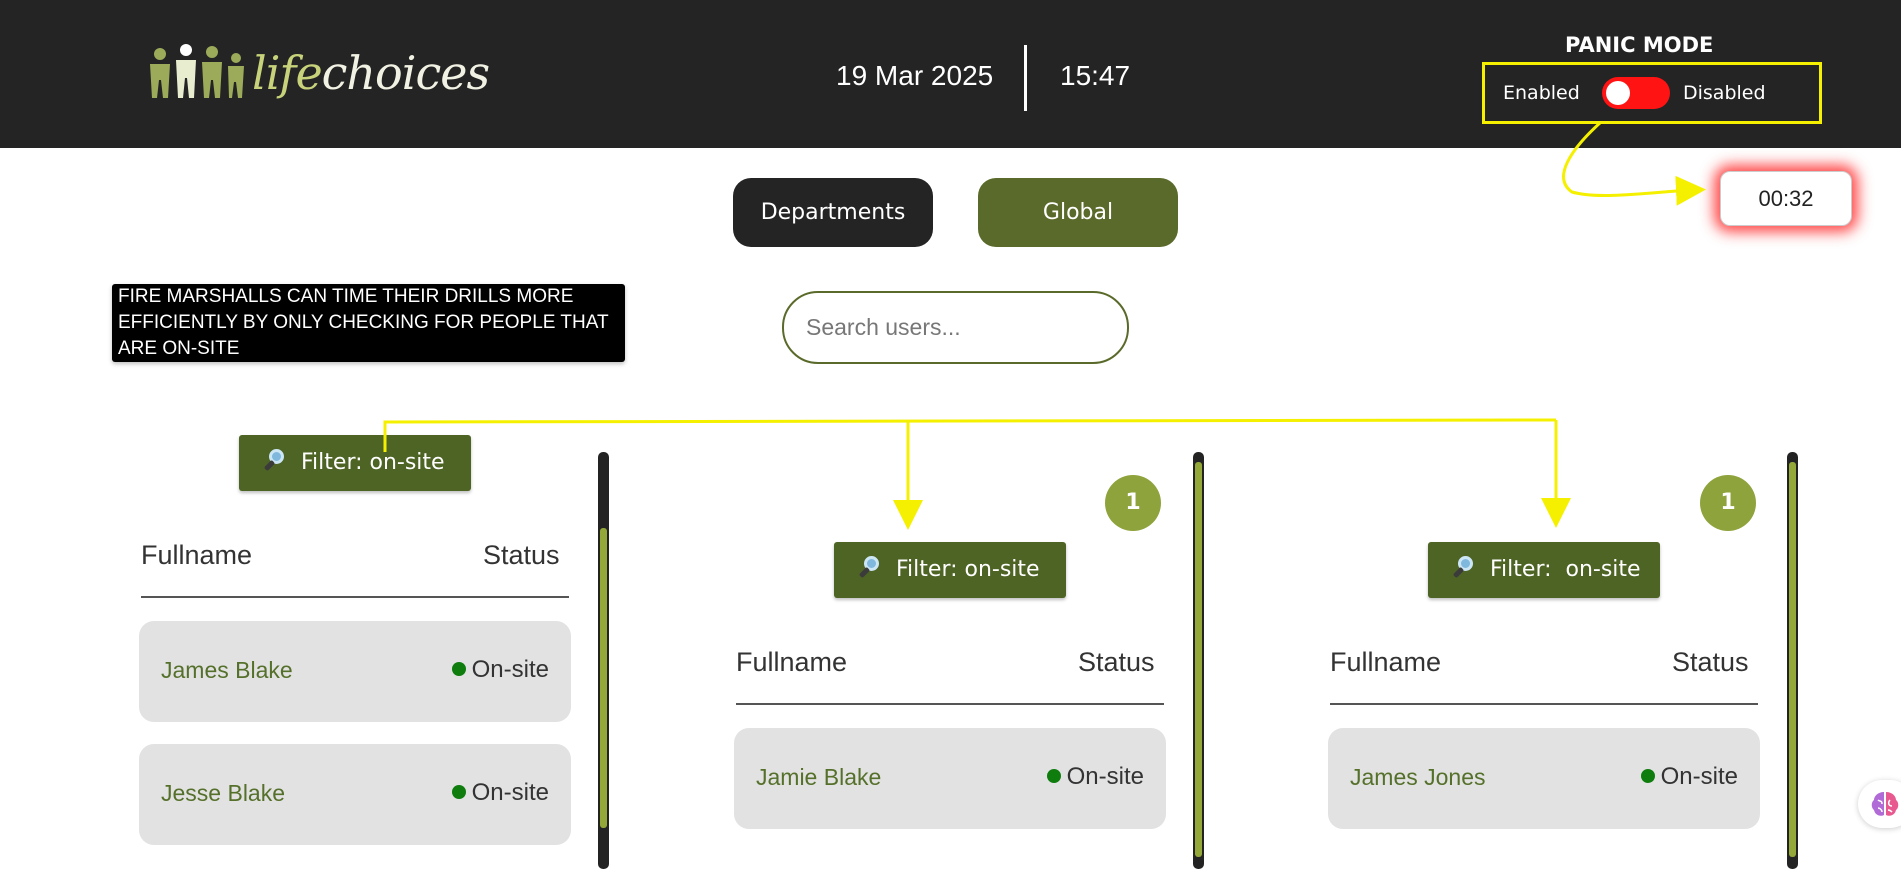 This screenshot has height=869, width=1901. What do you see at coordinates (955, 327) in the screenshot?
I see `search-users-input` at bounding box center [955, 327].